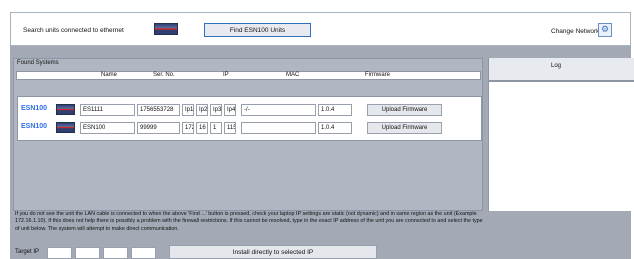  What do you see at coordinates (278, 110) in the screenshot?
I see `device-mac-field: -/-` at bounding box center [278, 110].